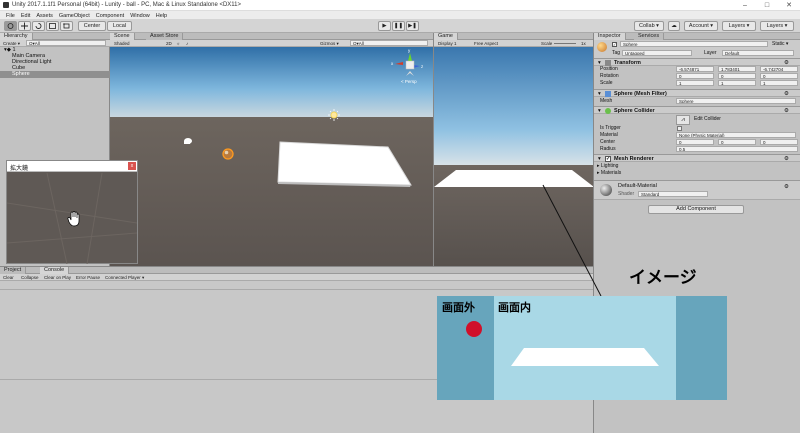 The width and height of the screenshot is (800, 433). I want to click on annotation-inside-area: 画面内, so click(585, 348).